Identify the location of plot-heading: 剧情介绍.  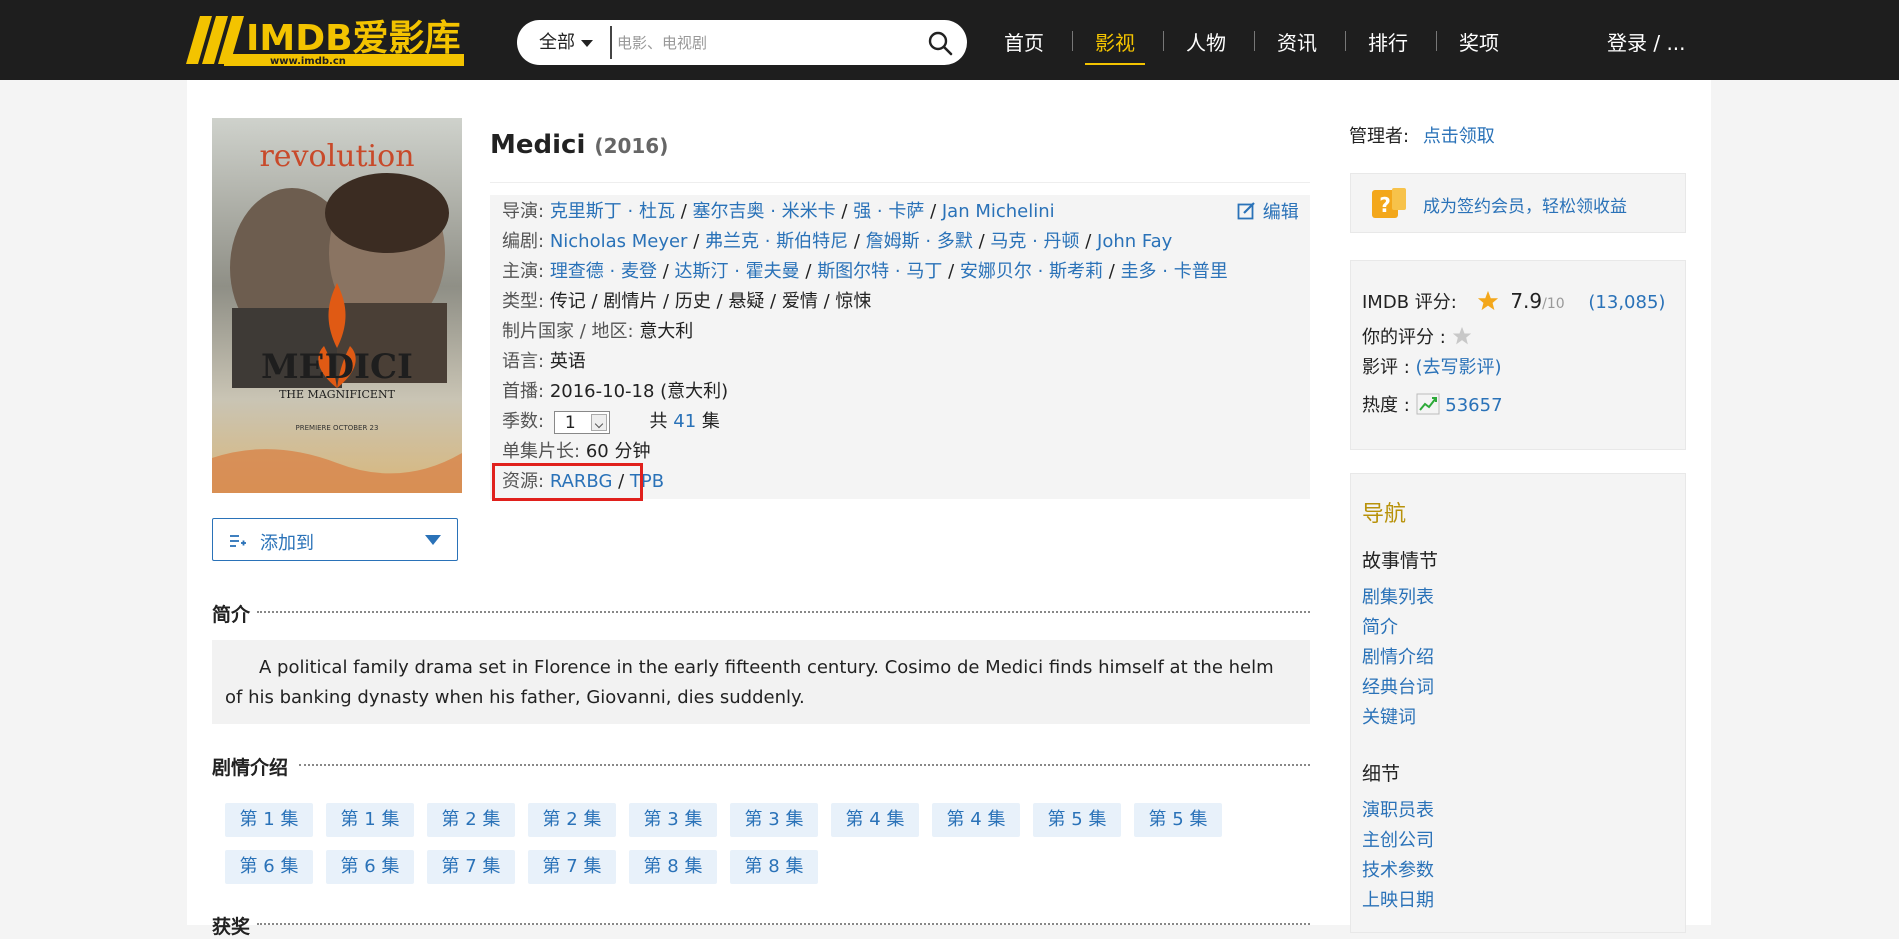
(250, 768).